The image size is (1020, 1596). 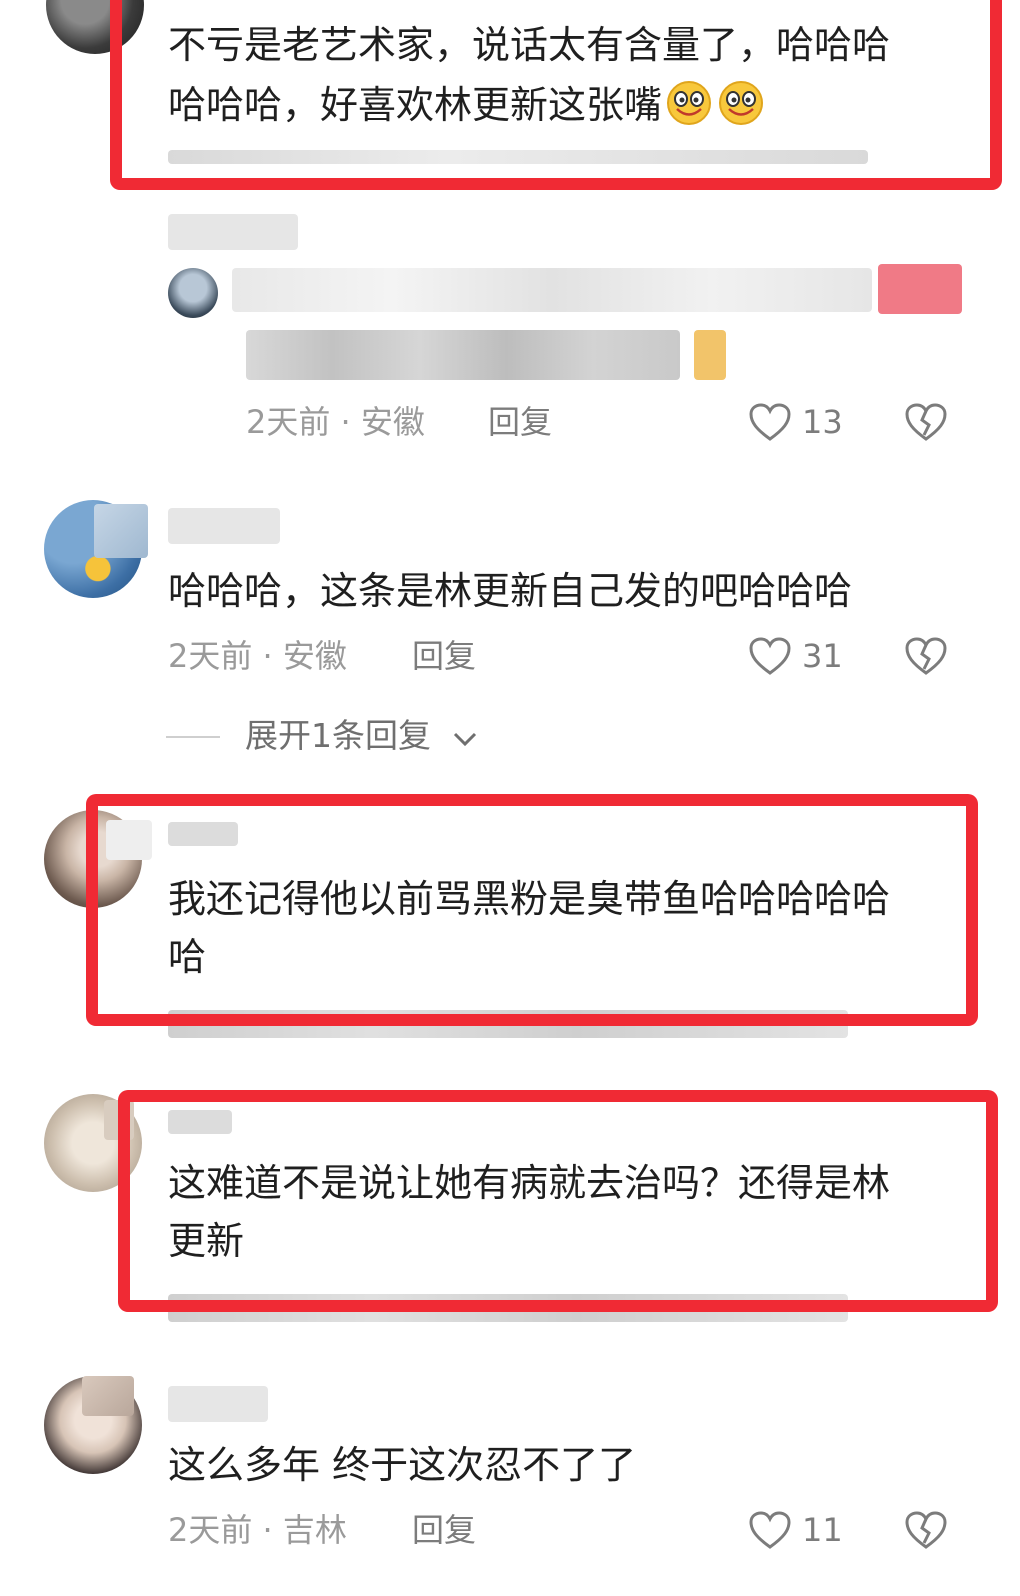 What do you see at coordinates (710, 355) in the screenshot?
I see `blurred-emoji` at bounding box center [710, 355].